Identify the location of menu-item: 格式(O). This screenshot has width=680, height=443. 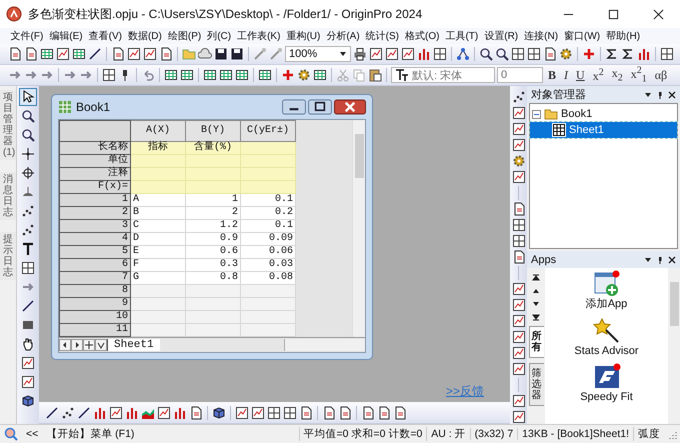
(422, 36).